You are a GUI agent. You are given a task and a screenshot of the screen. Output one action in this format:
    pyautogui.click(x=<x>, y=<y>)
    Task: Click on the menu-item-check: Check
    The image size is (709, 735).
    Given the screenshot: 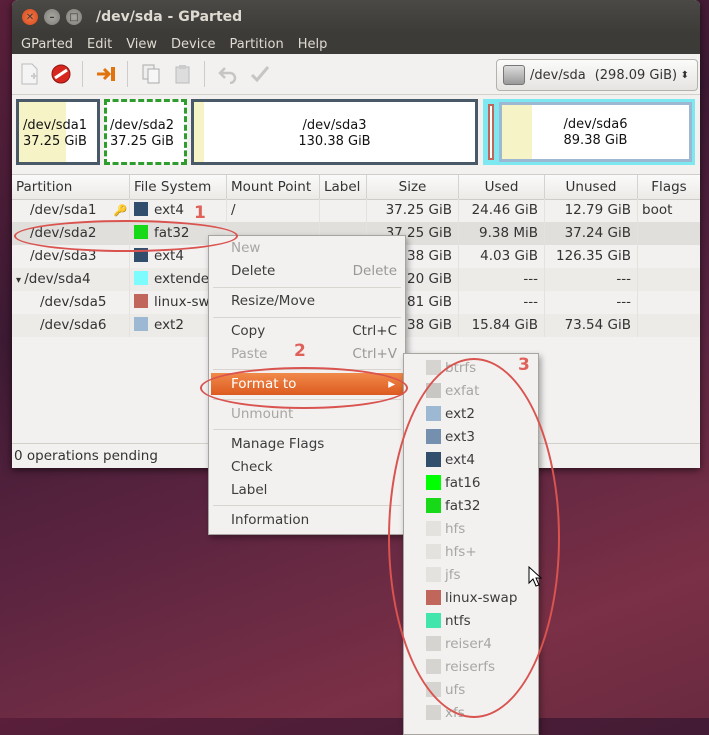 What is the action you would take?
    pyautogui.click(x=307, y=467)
    